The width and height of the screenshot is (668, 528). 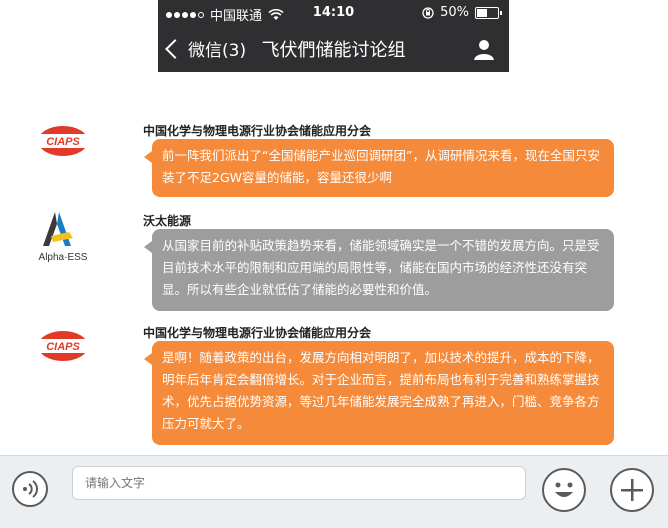 What do you see at coordinates (488, 12) in the screenshot?
I see `battery-icon` at bounding box center [488, 12].